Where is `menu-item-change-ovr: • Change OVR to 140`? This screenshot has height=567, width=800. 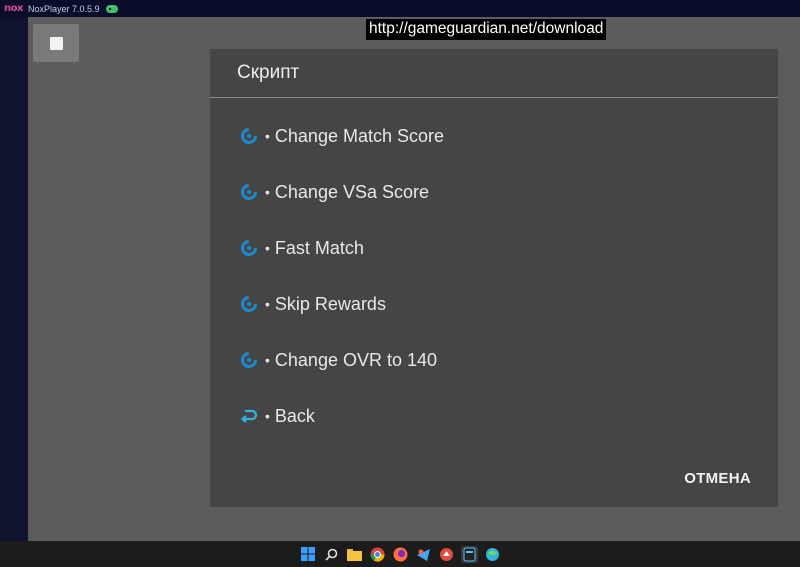 menu-item-change-ovr: • Change OVR to 140 is located at coordinates (494, 360).